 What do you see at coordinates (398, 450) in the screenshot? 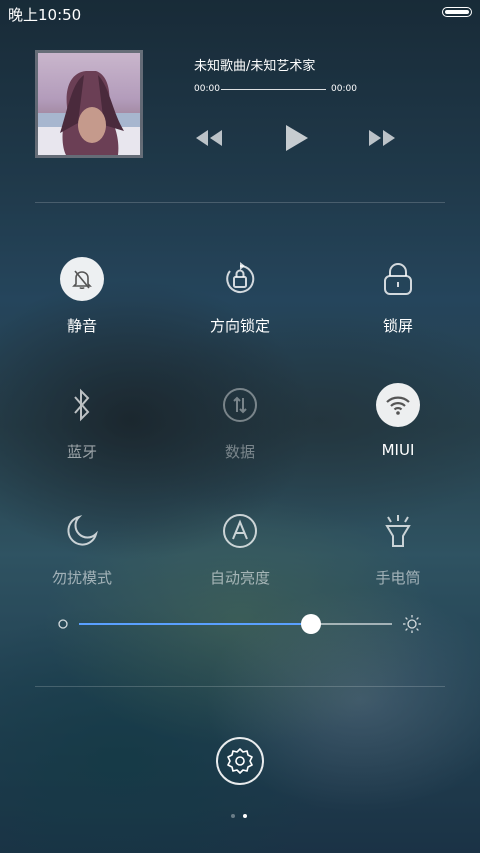
I see `toggle-wifi-label: MIUI` at bounding box center [398, 450].